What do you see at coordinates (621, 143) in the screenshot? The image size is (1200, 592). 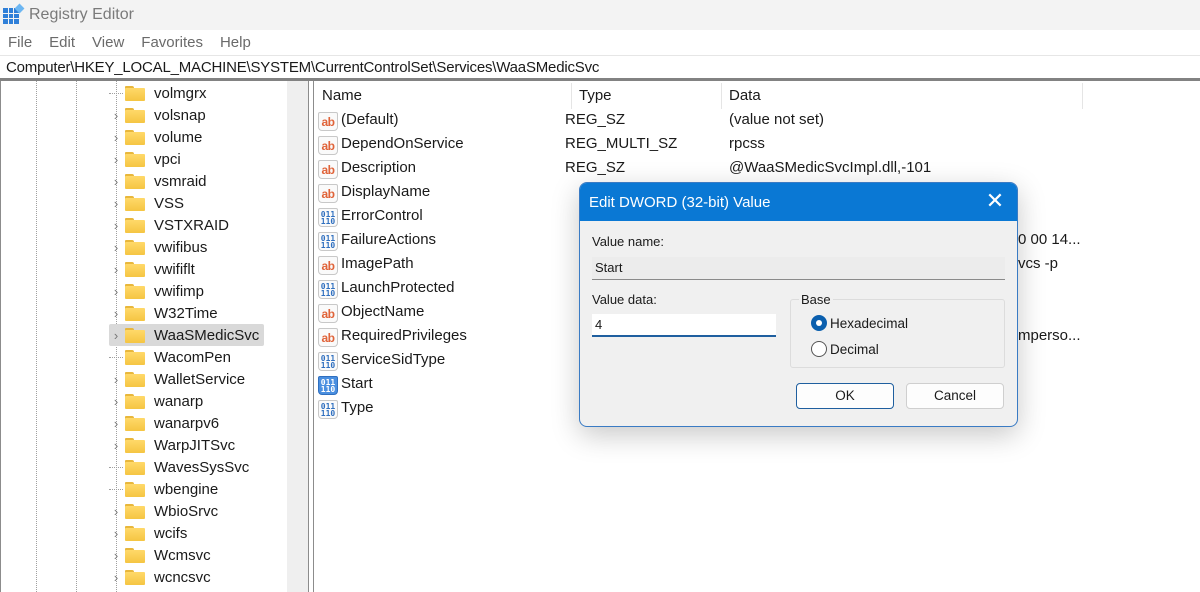 I see `value-type: REG_MULTI_SZ` at bounding box center [621, 143].